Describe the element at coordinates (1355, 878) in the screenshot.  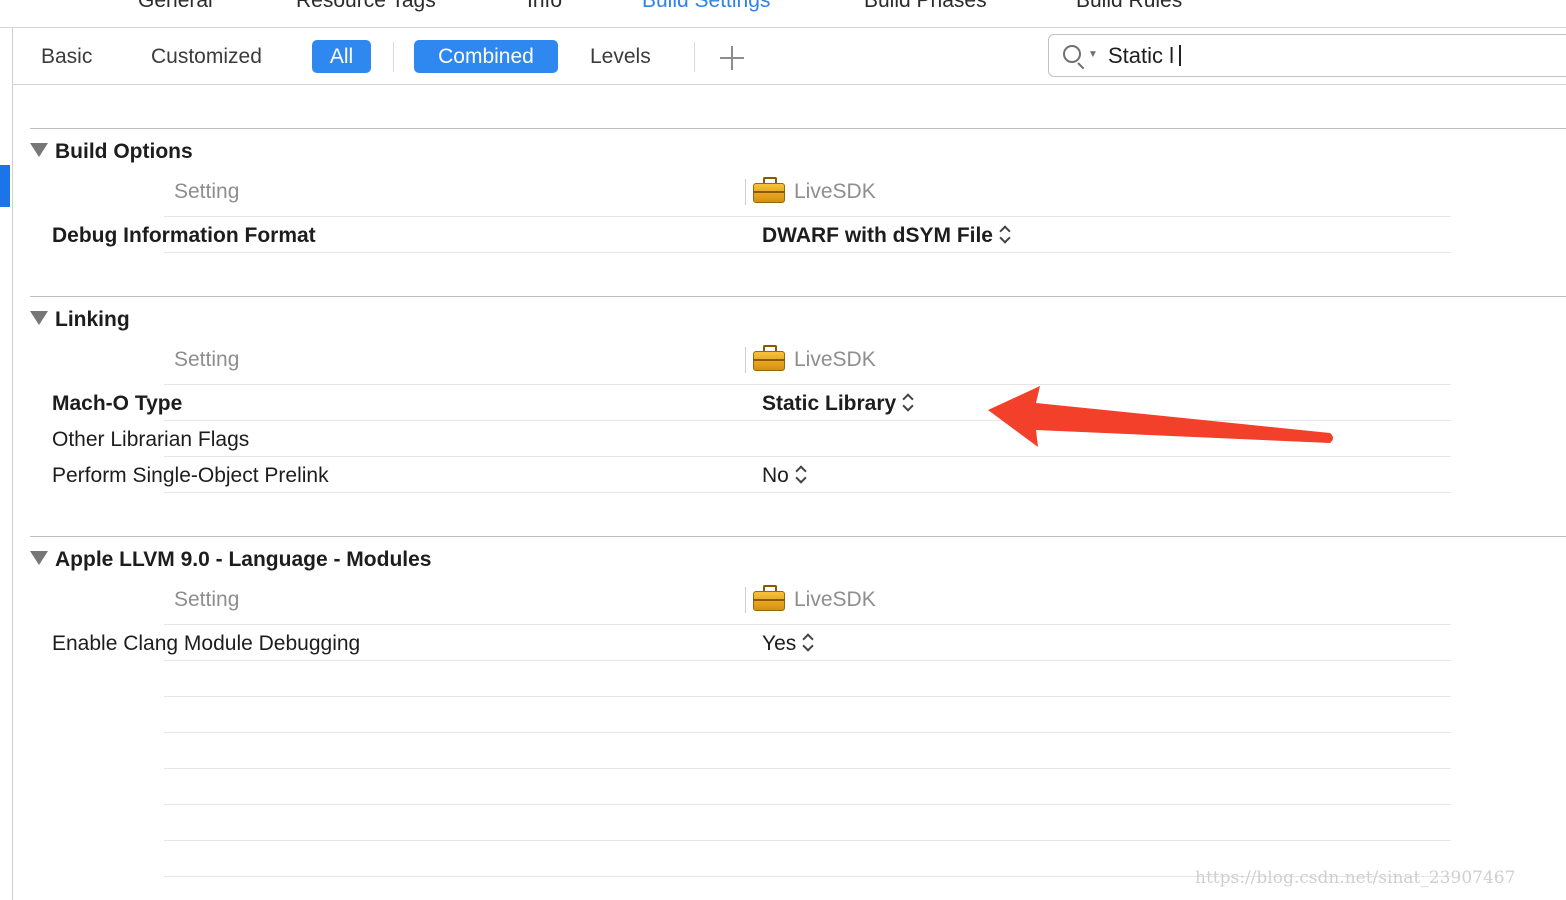
I see `watermark: https://blog.csdn.net/sinat_23907467` at that location.